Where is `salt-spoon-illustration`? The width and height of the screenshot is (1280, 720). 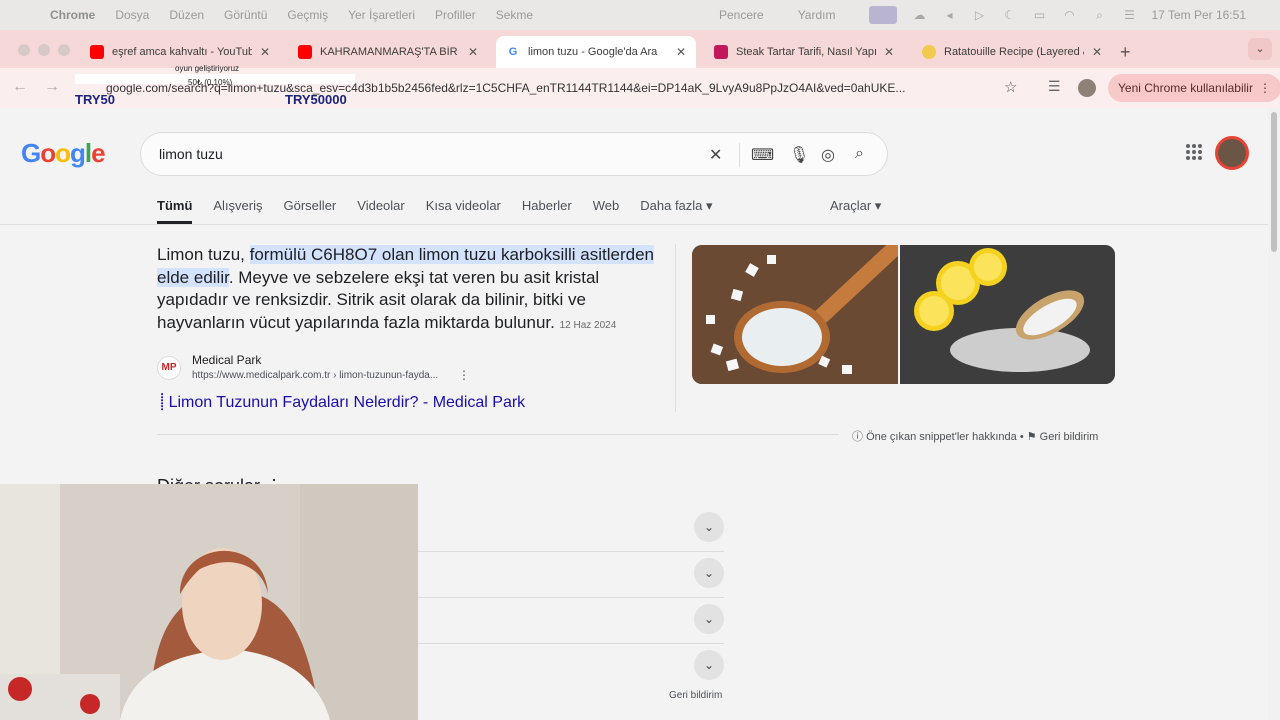 salt-spoon-illustration is located at coordinates (795, 314).